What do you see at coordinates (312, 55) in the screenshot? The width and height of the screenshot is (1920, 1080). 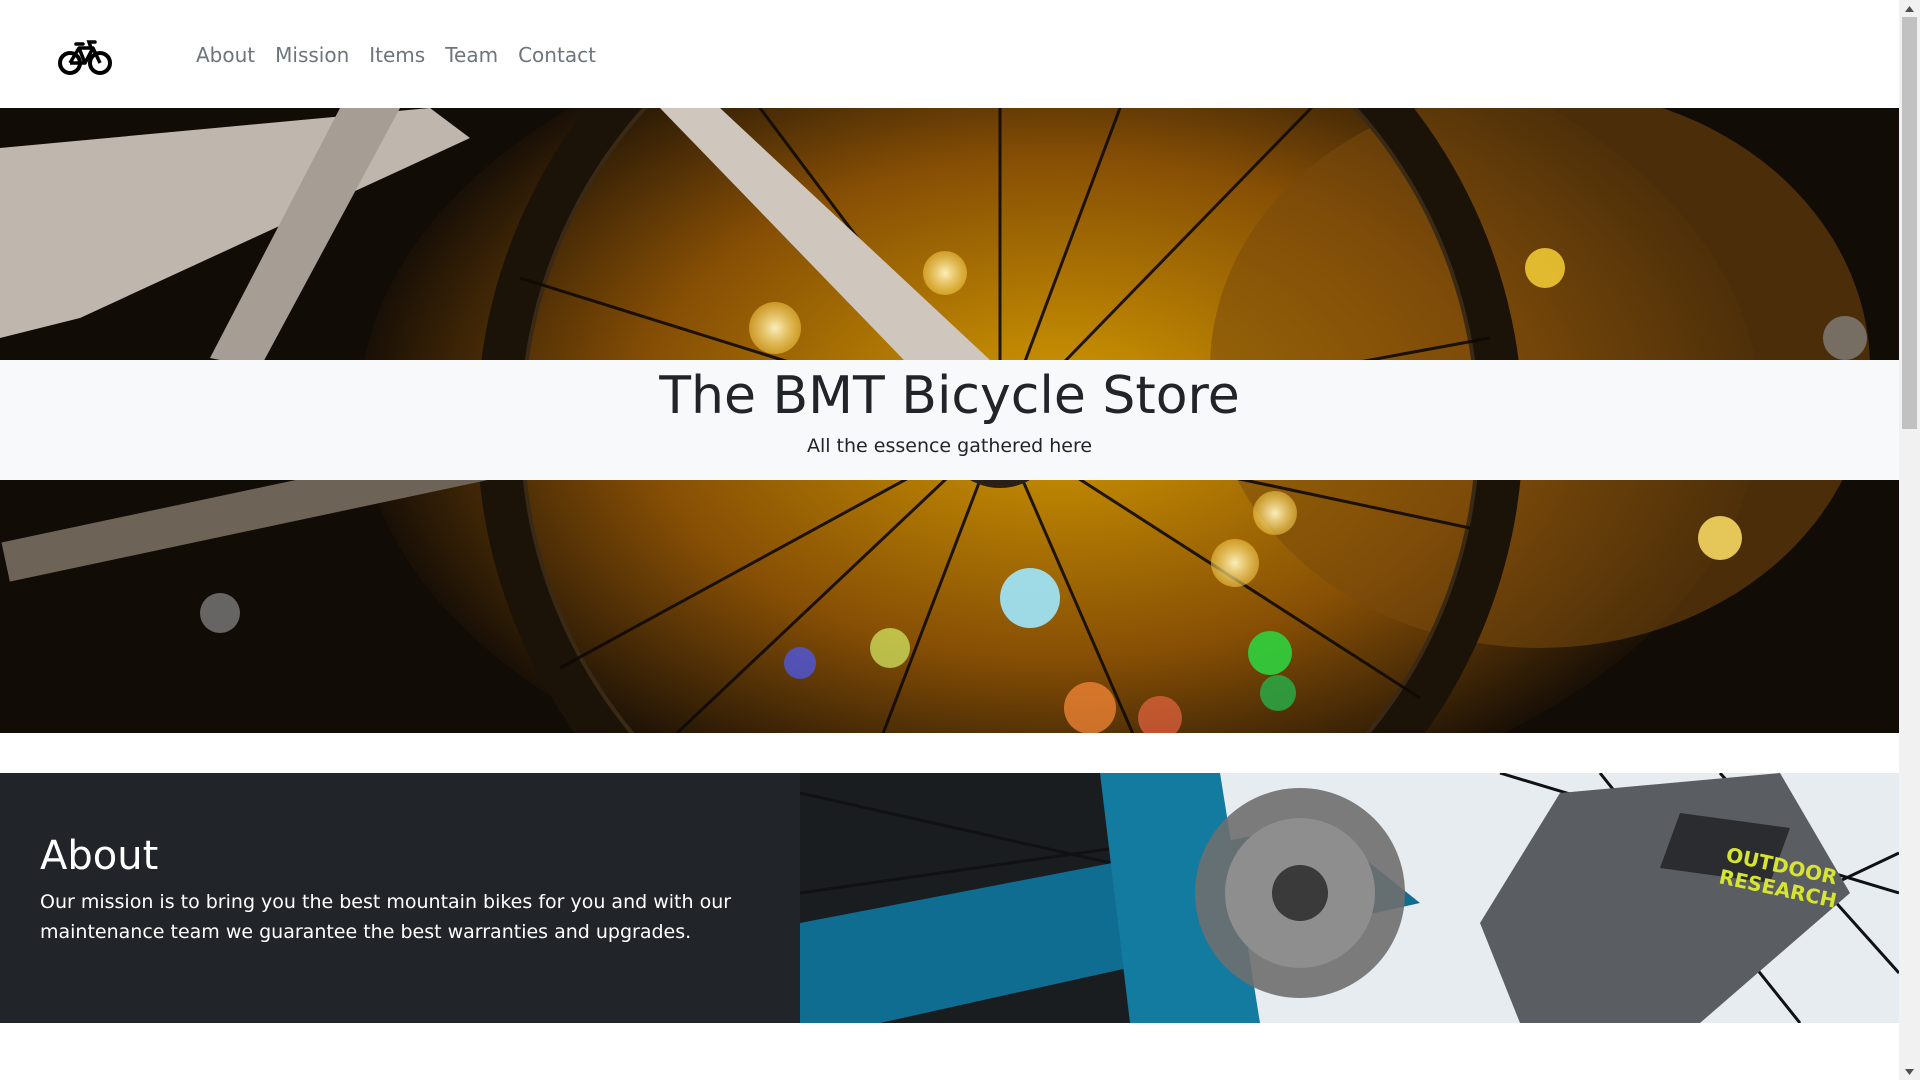 I see `nav-link-mission: Mission` at bounding box center [312, 55].